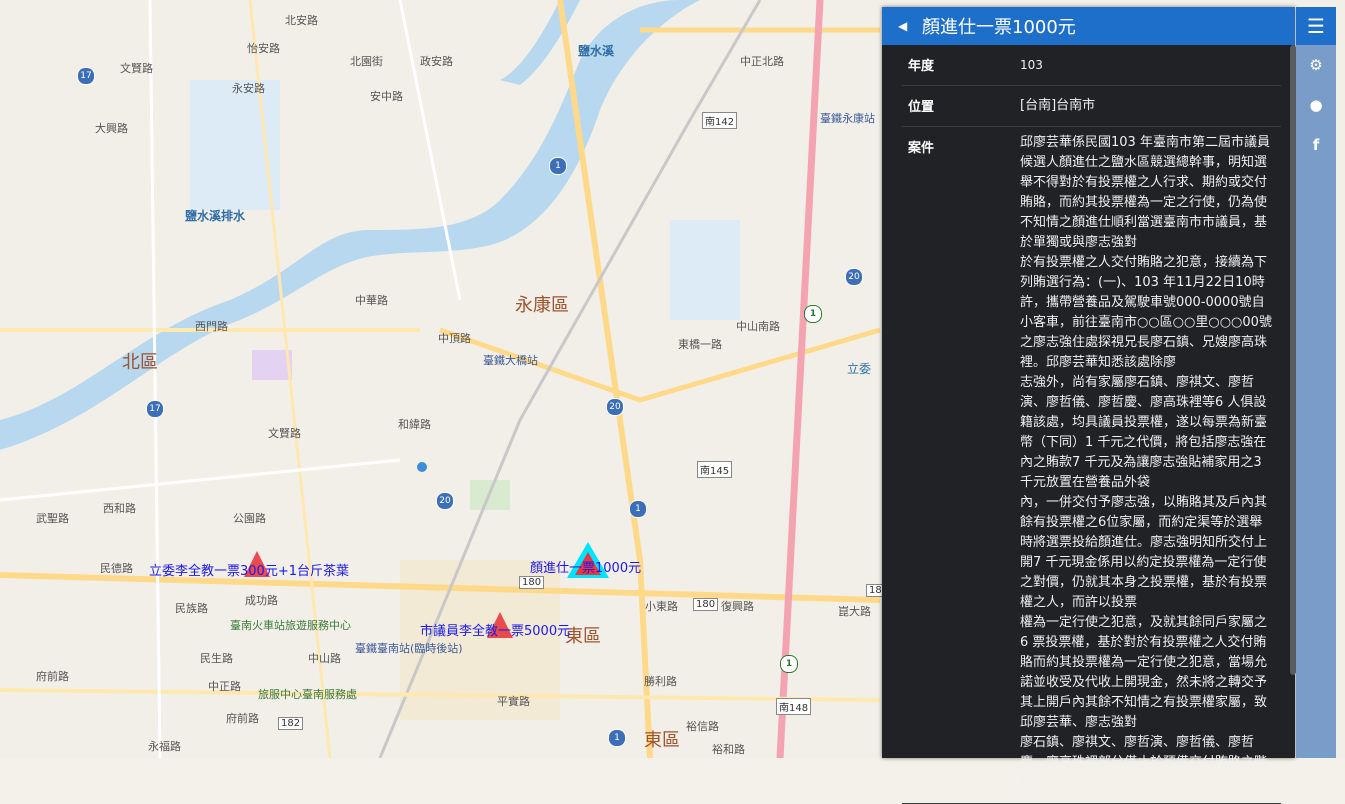 Image resolution: width=1345 pixels, height=804 pixels. Describe the element at coordinates (290, 625) in the screenshot. I see `poi-label: 臺南火車站旅遊服務中心` at that location.